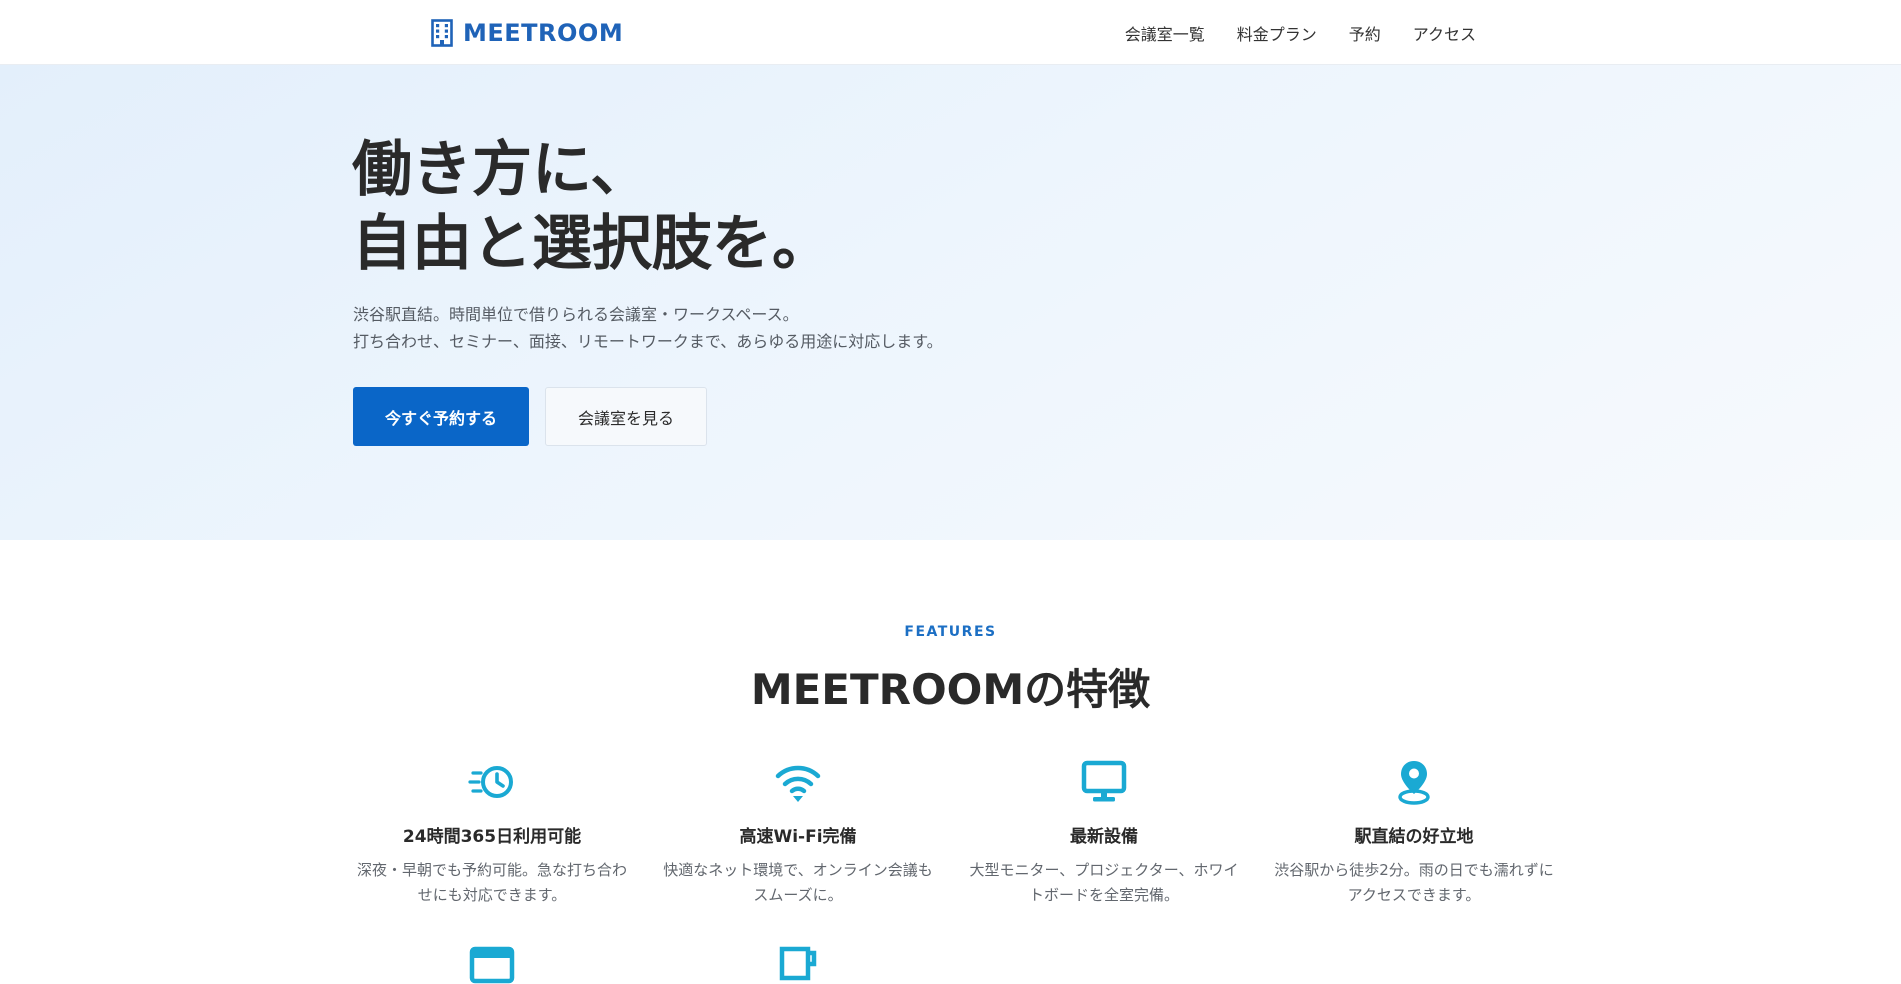 Image resolution: width=1901 pixels, height=984 pixels. I want to click on feature-description: 大型モニター、プロジェクター、ホワイトボードを全室完備。, so click(1104, 882).